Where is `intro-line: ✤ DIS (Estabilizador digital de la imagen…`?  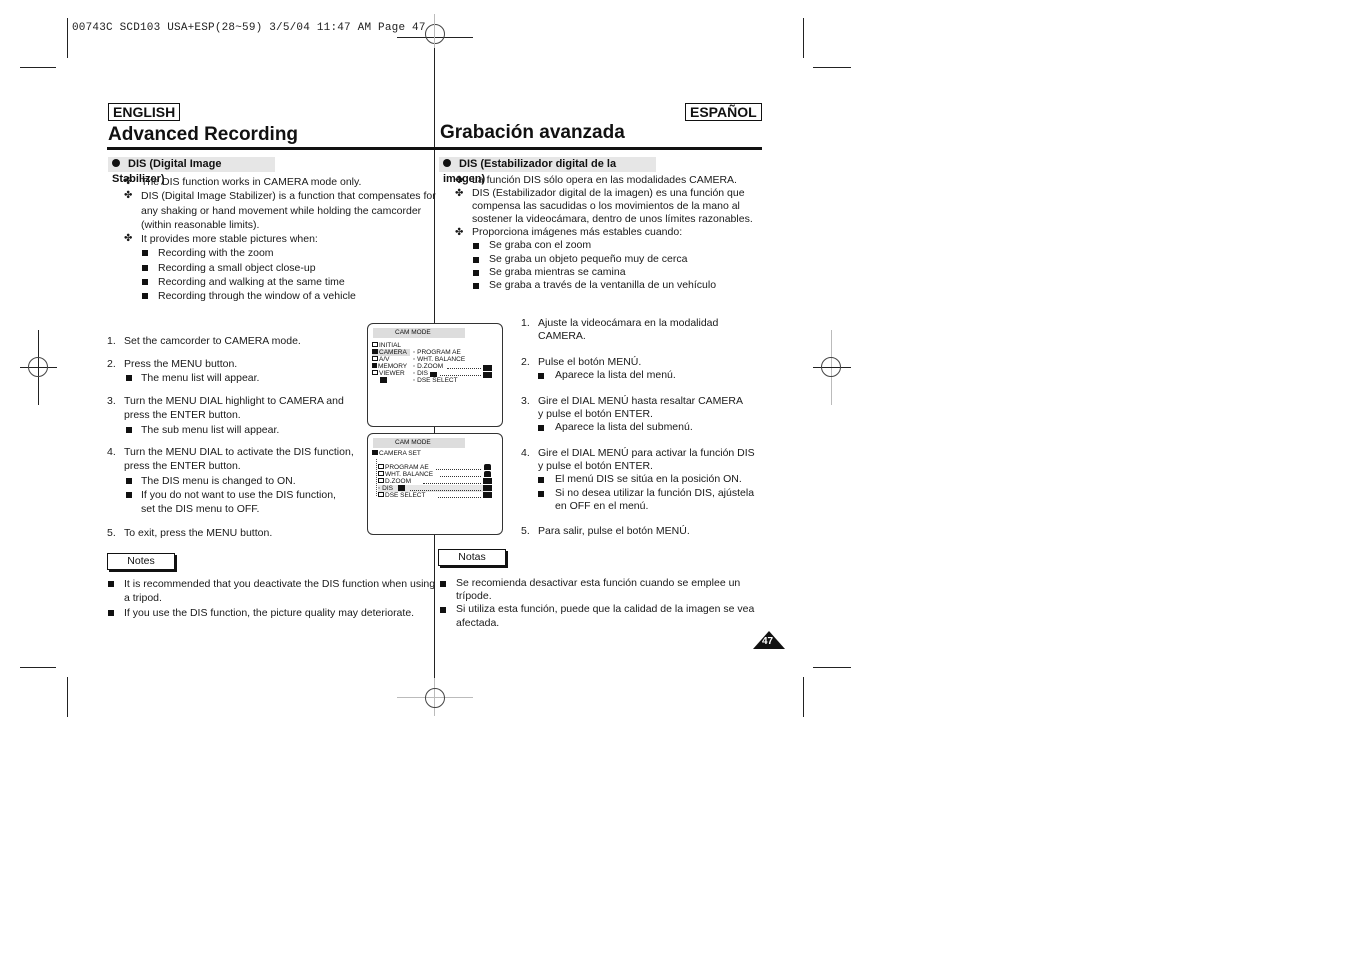 intro-line: ✤ DIS (Estabilizador digital de la imagen… is located at coordinates (604, 193).